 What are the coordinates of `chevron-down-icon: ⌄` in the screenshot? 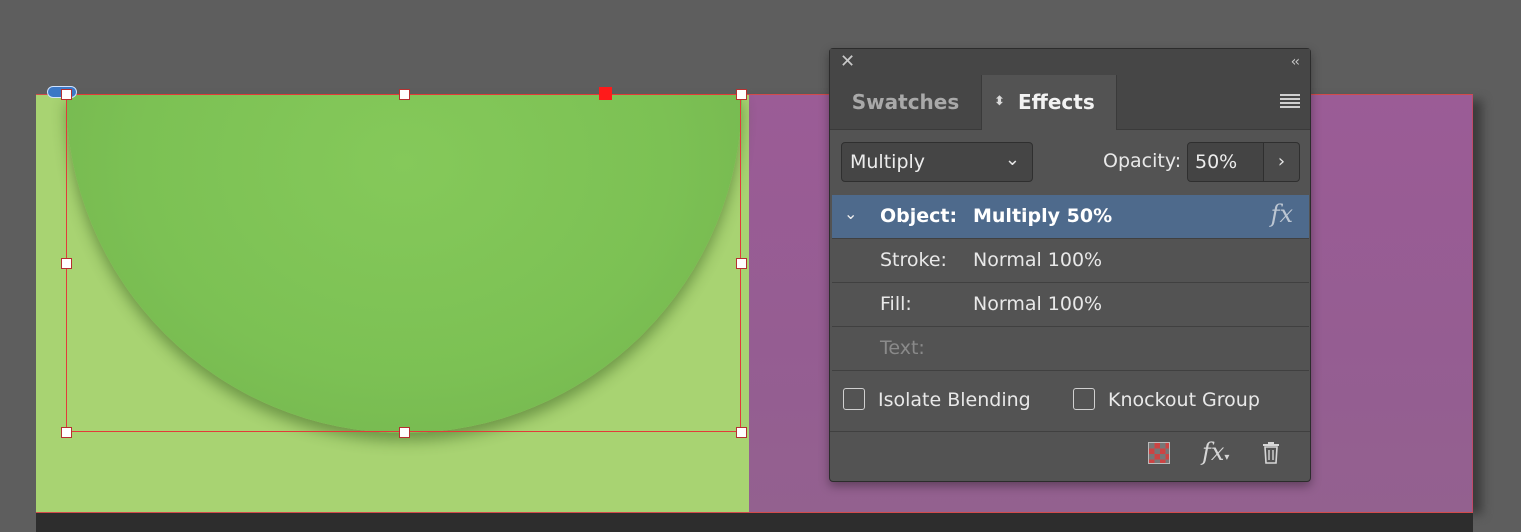 It's located at (1012, 159).